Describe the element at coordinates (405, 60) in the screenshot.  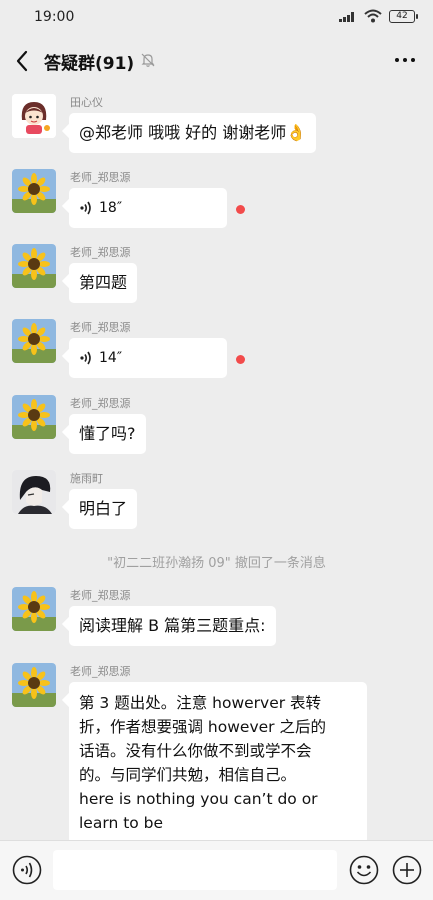
I see `more-options-icon` at that location.